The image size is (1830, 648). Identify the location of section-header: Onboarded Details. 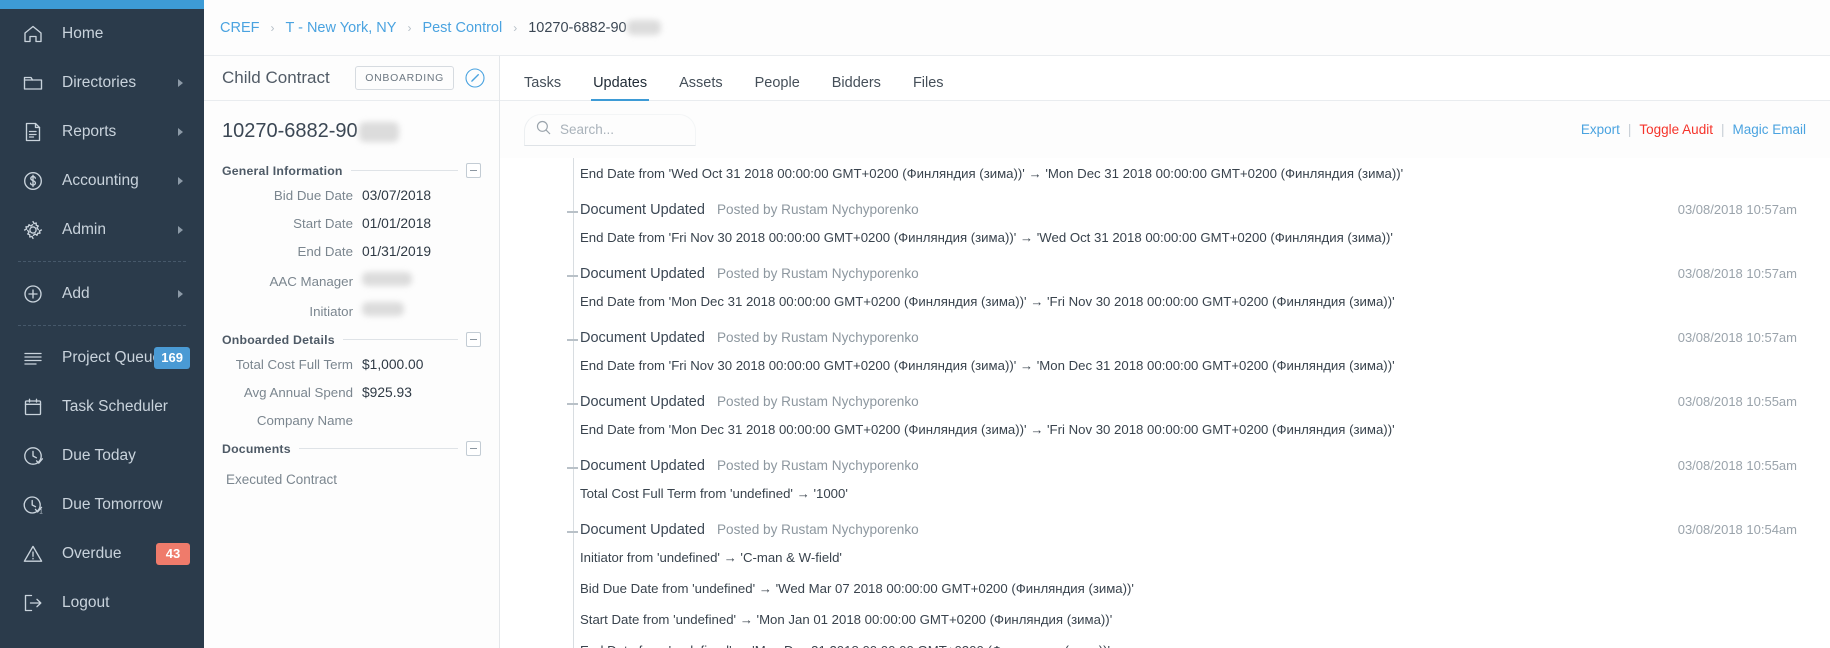
(351, 339).